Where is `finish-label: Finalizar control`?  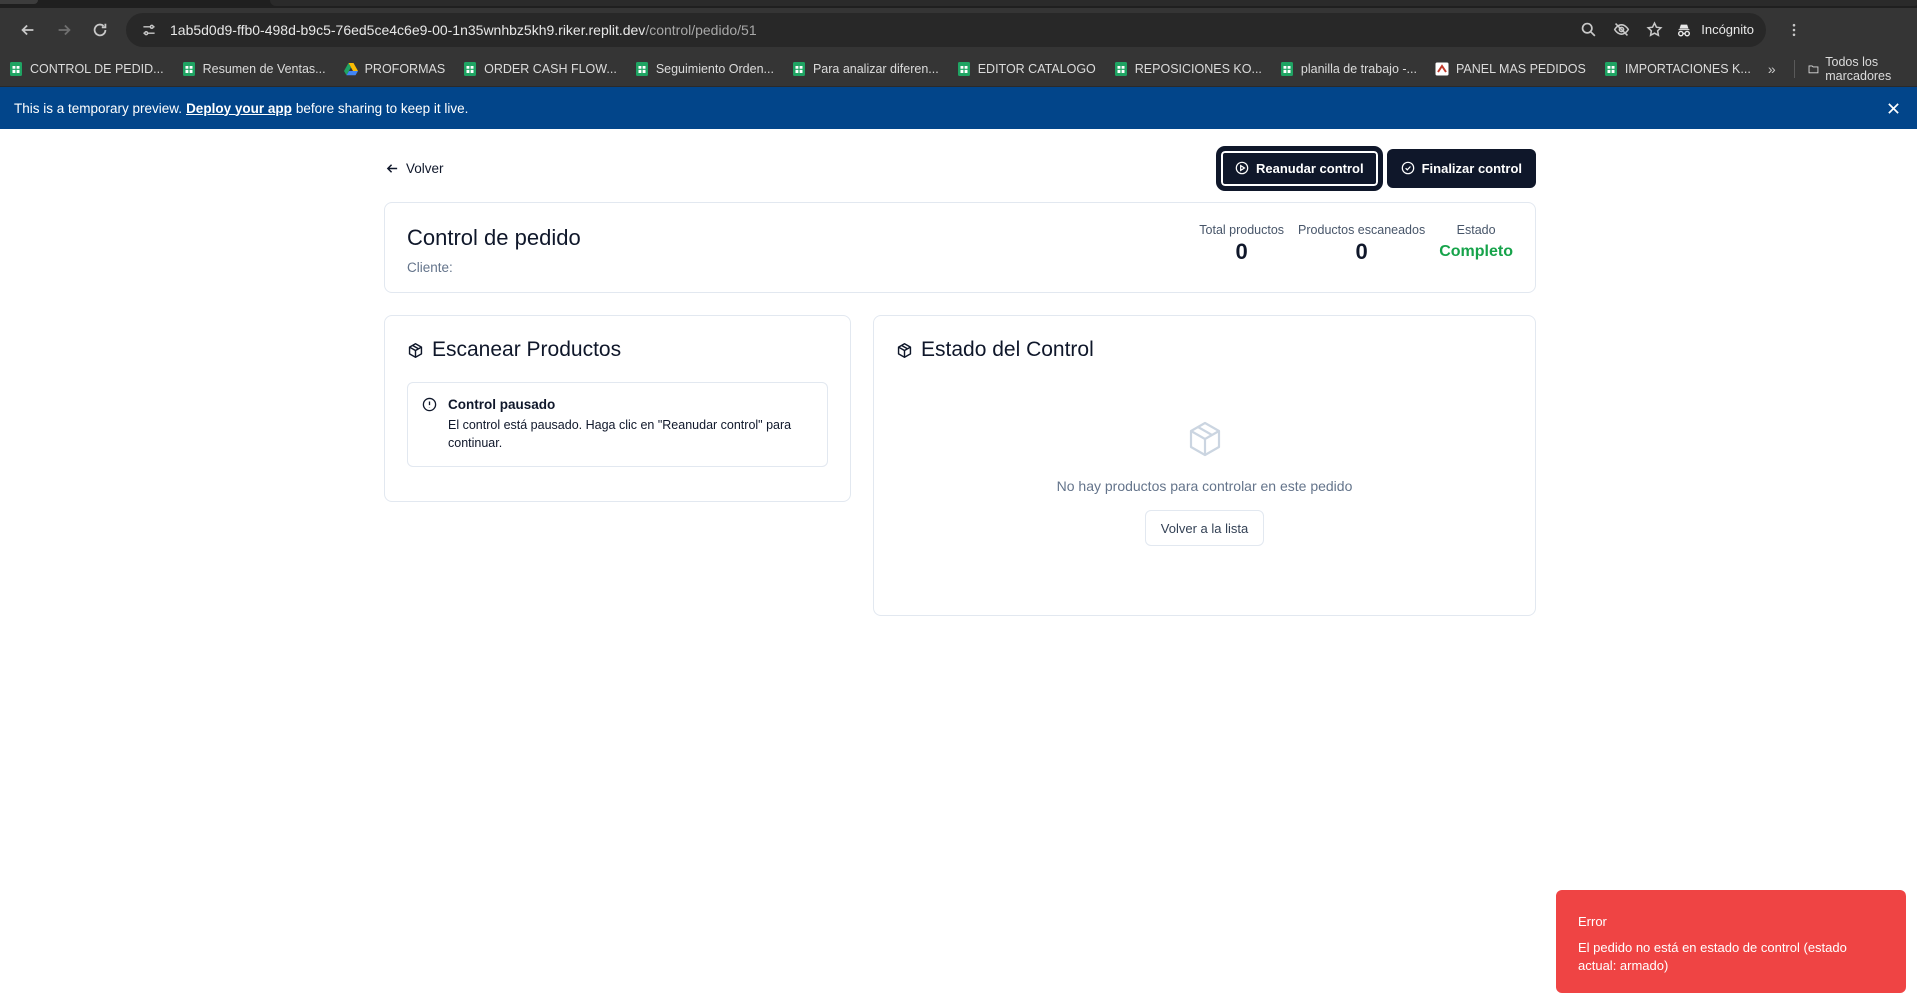 finish-label: Finalizar control is located at coordinates (1471, 168).